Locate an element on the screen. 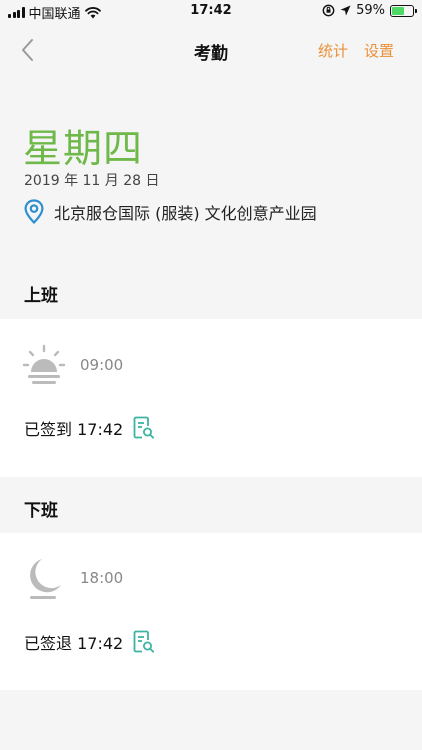 This screenshot has height=750, width=422. battery-percent: 59% is located at coordinates (370, 10).